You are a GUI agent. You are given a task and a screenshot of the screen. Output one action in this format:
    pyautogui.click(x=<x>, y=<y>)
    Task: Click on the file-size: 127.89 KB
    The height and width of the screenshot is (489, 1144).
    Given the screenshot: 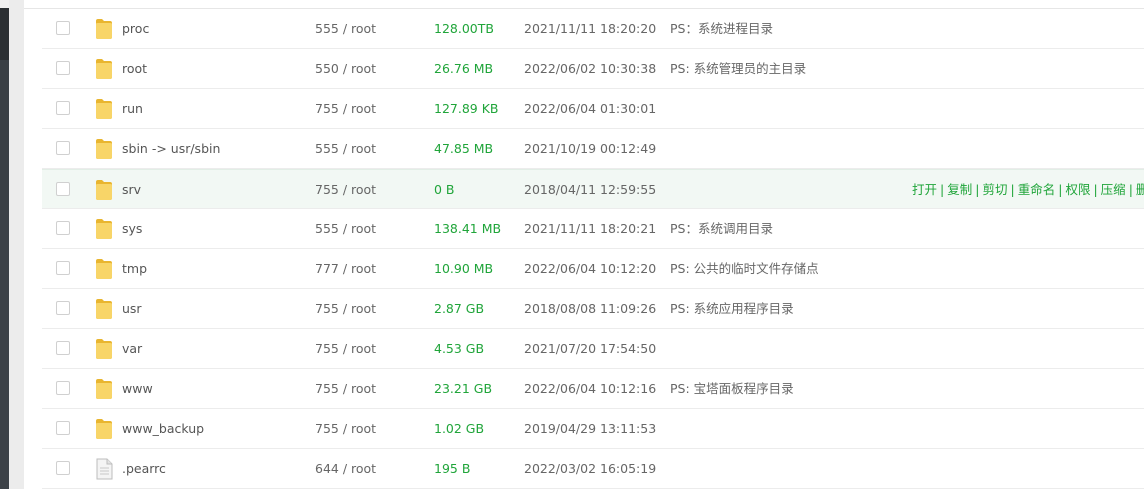 What is the action you would take?
    pyautogui.click(x=466, y=108)
    